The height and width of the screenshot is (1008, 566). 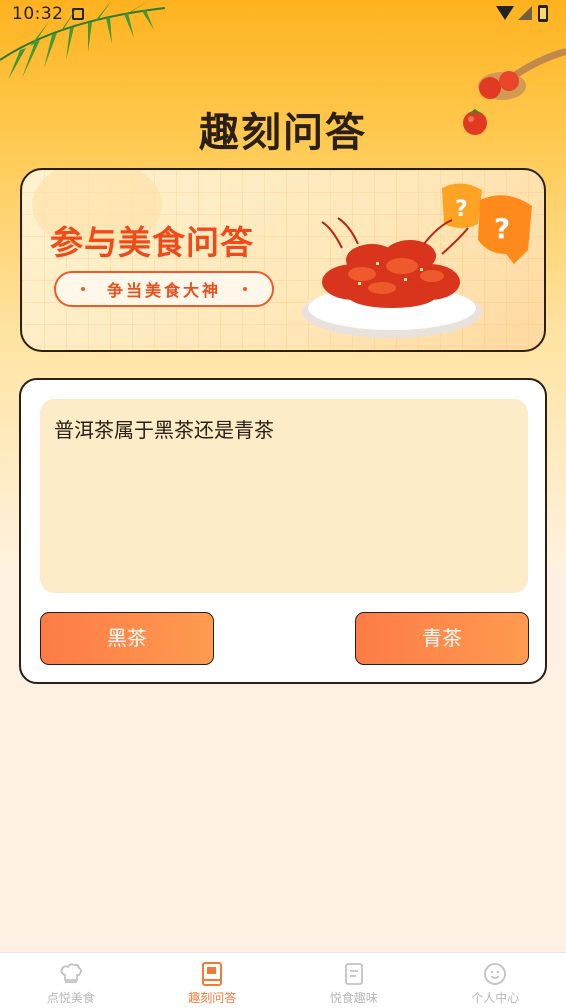 What do you see at coordinates (212, 974) in the screenshot?
I see `book-icon` at bounding box center [212, 974].